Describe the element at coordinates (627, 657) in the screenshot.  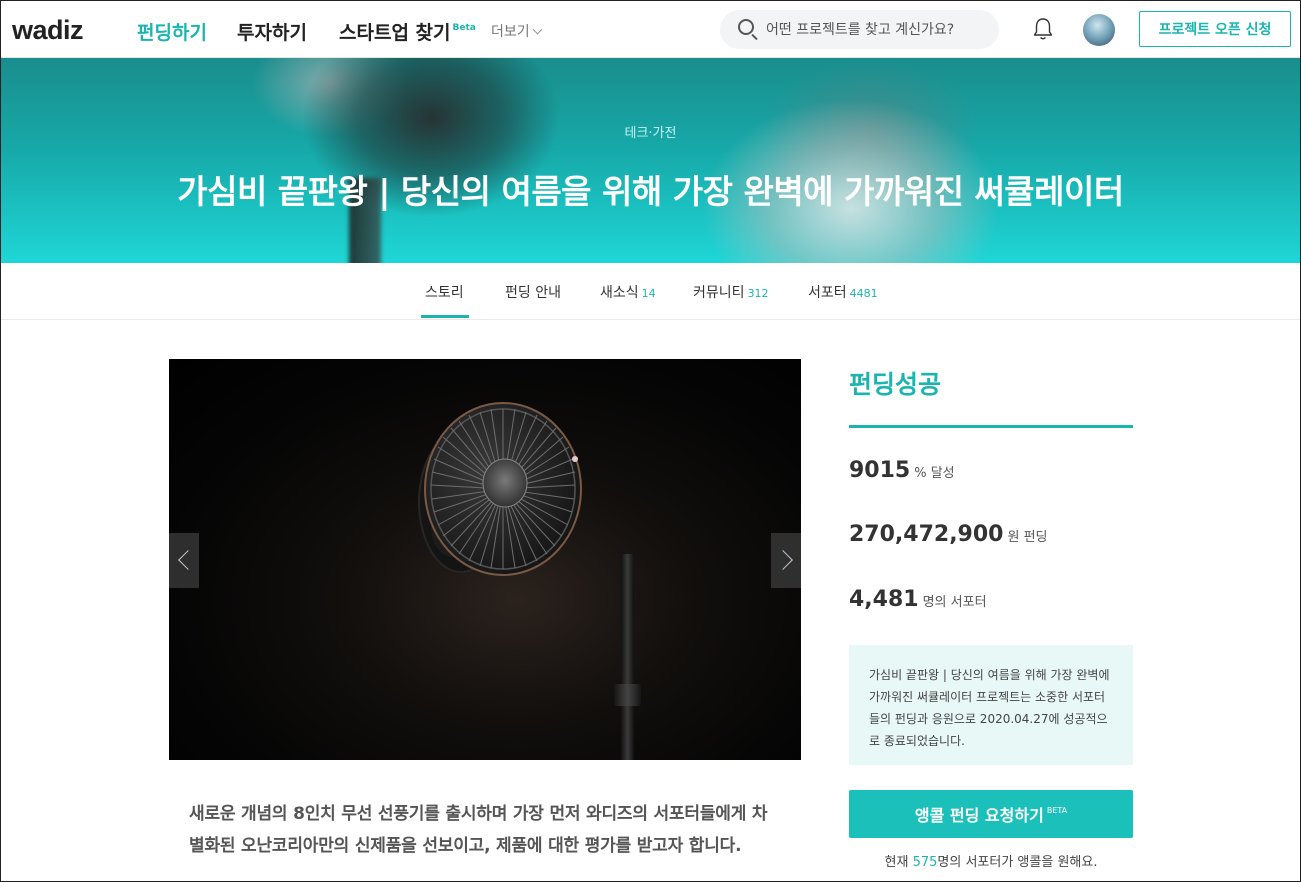
I see `fan-stand-pole` at that location.